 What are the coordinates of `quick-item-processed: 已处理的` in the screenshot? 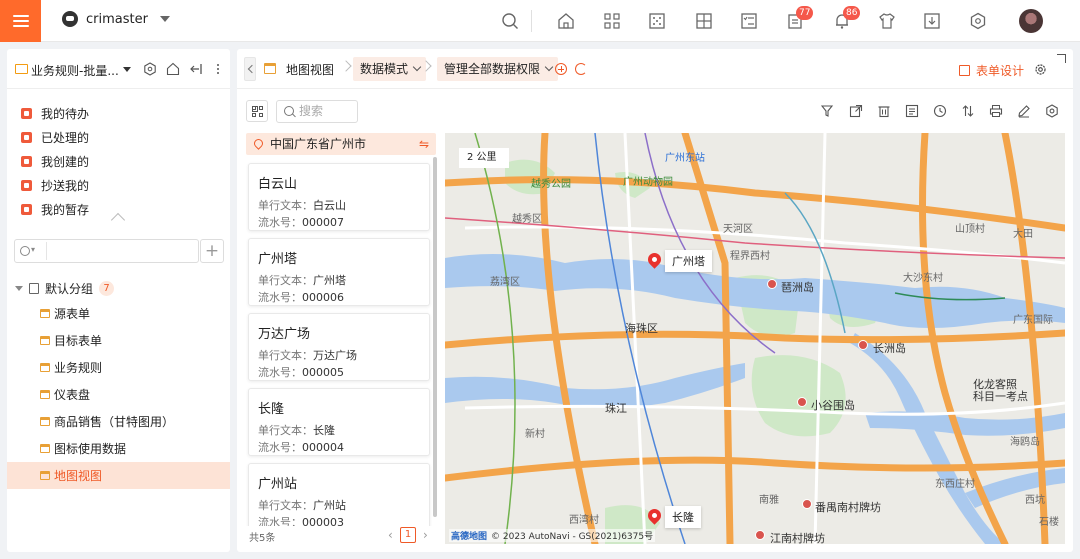 It's located at (55, 137).